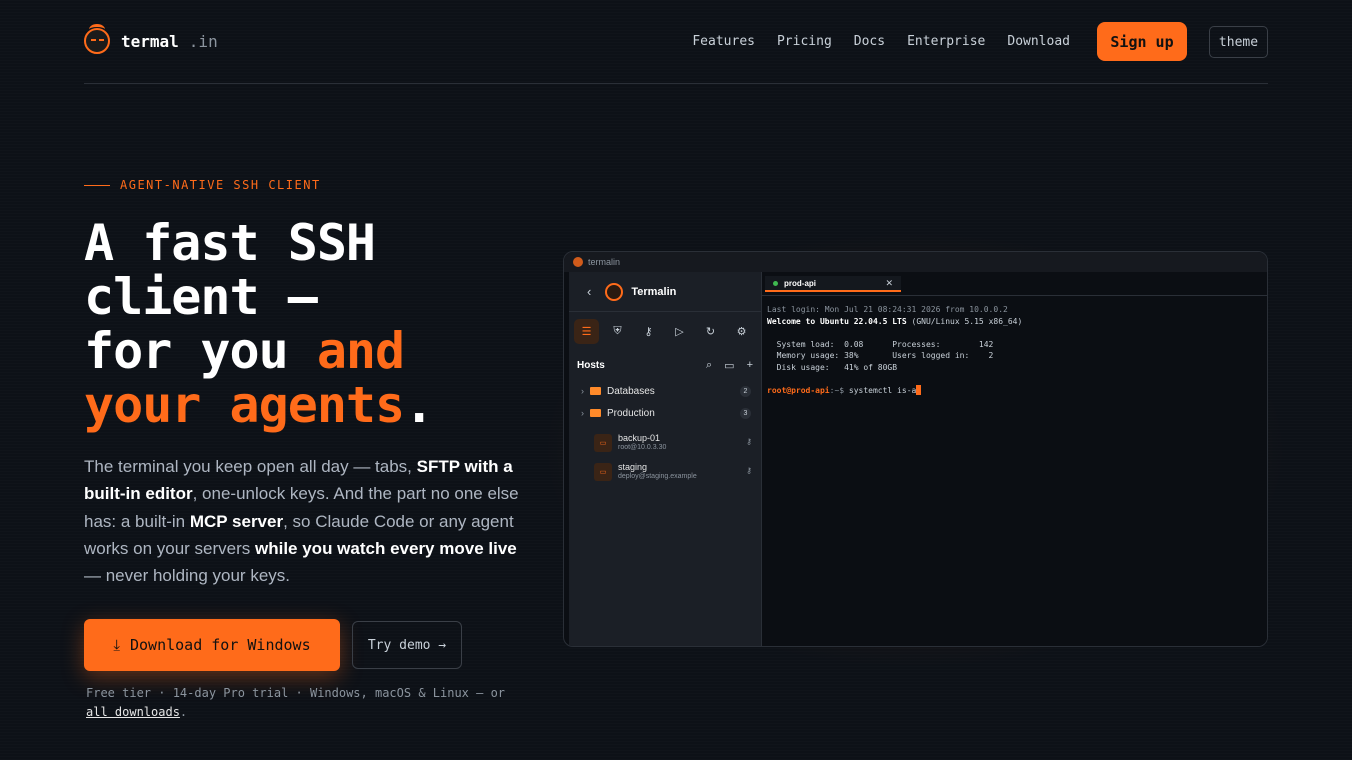  What do you see at coordinates (236, 521) in the screenshot?
I see `lede-bold-mcp: MCP server` at bounding box center [236, 521].